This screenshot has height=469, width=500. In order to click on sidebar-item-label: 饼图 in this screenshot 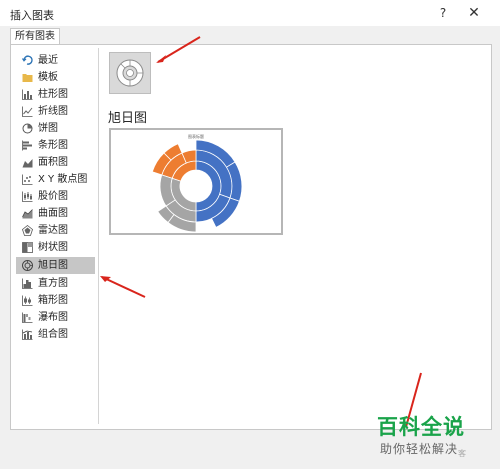, I will do `click(48, 128)`.